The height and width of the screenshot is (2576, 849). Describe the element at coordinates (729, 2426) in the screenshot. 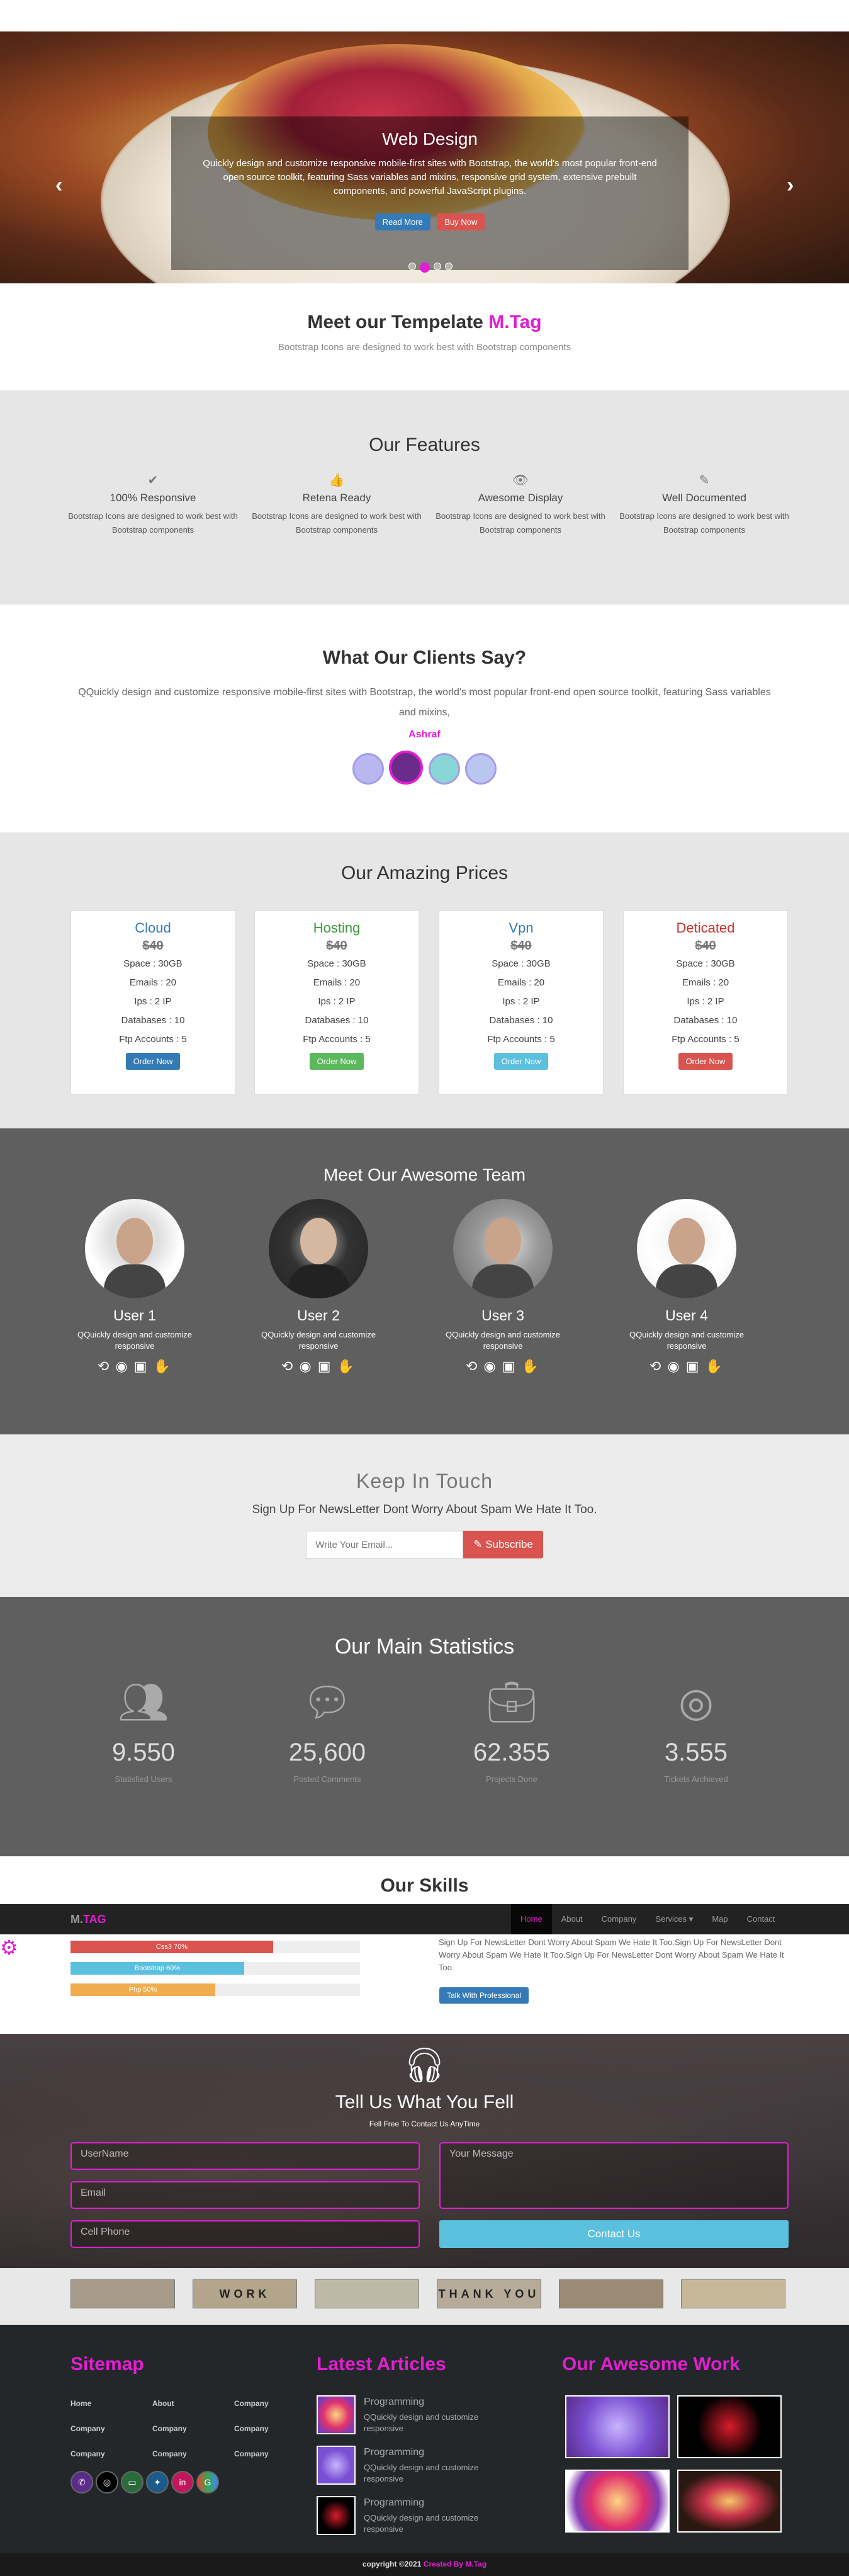

I see `work-image-whatsapp` at that location.